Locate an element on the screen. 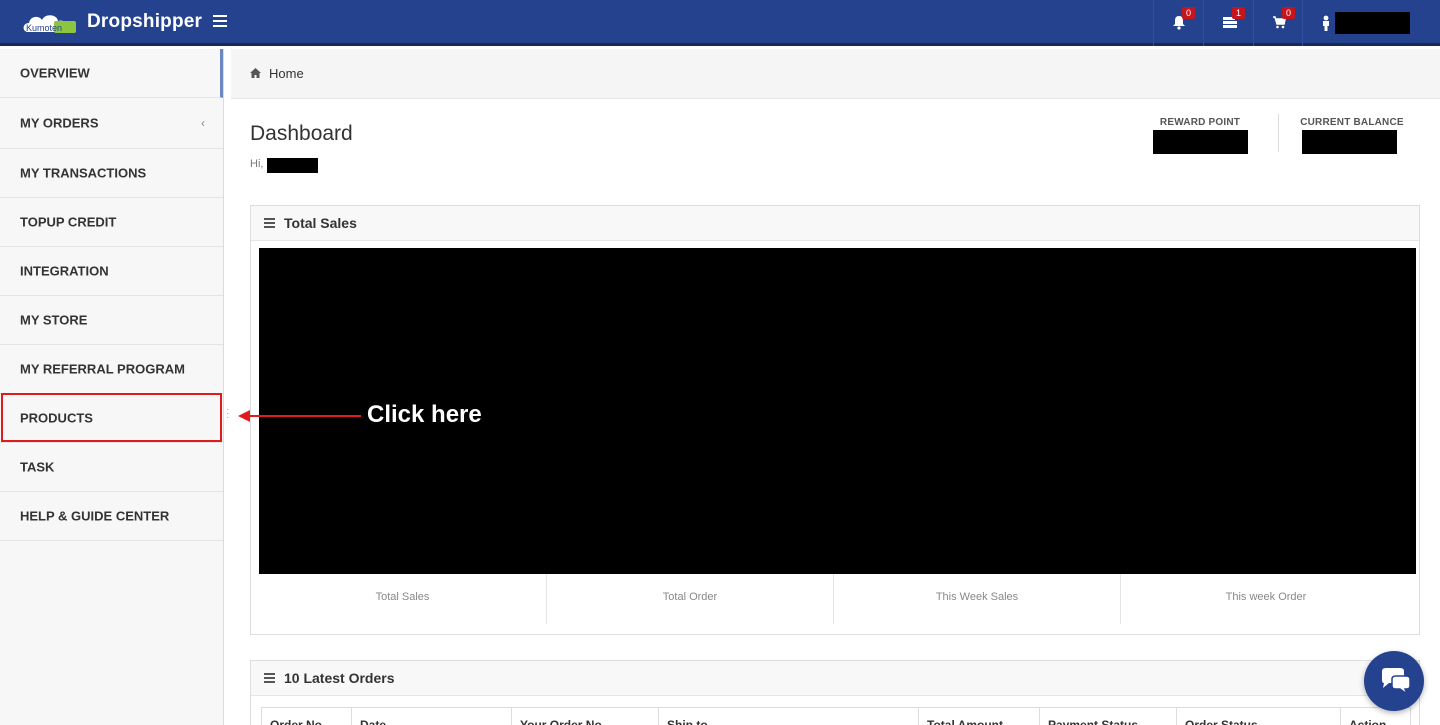 This screenshot has width=1440, height=725. redacted-current-balance is located at coordinates (1349, 142).